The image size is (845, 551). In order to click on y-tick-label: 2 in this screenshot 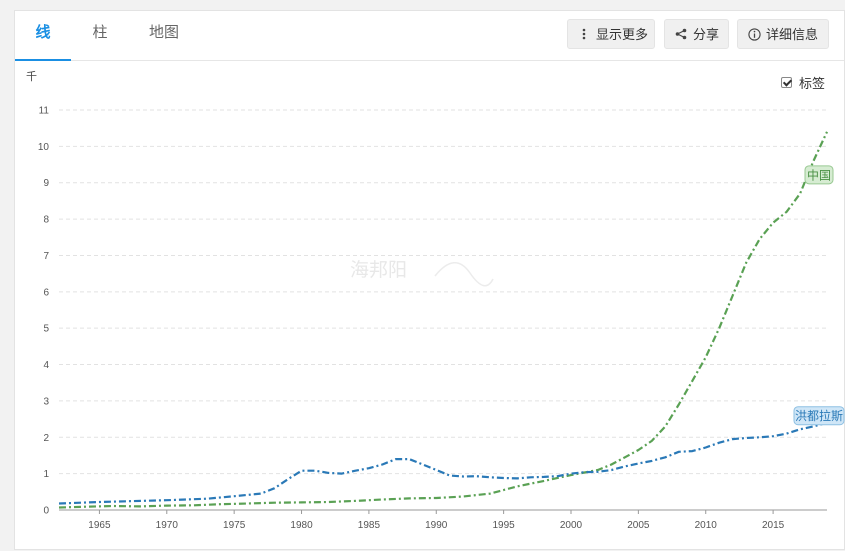, I will do `click(46, 438)`.